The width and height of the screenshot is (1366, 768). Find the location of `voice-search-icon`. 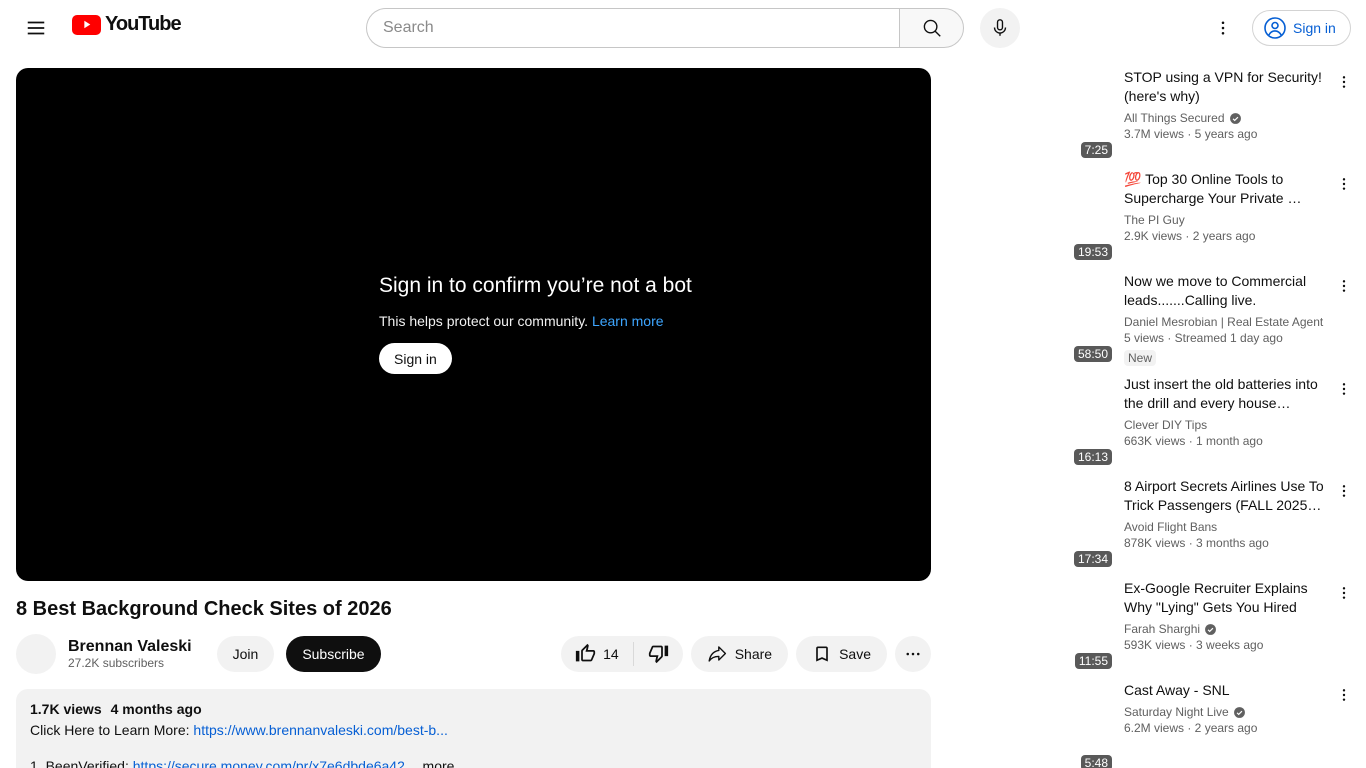

voice-search-icon is located at coordinates (1000, 28).